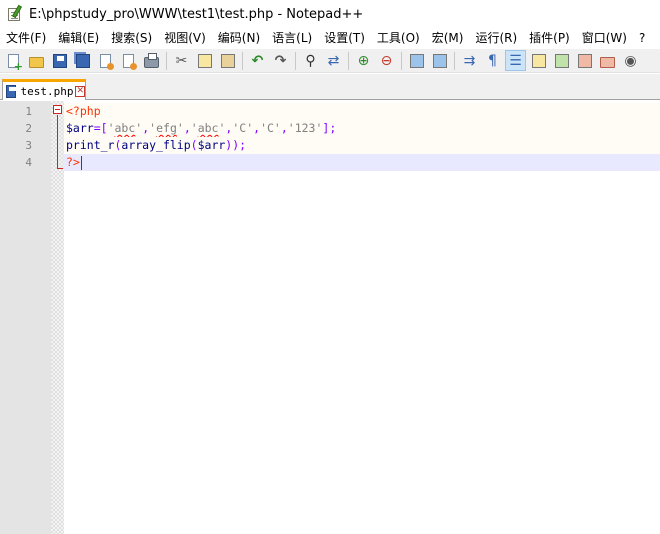 The image size is (660, 534). What do you see at coordinates (561, 60) in the screenshot?
I see `document-map-icon` at bounding box center [561, 60].